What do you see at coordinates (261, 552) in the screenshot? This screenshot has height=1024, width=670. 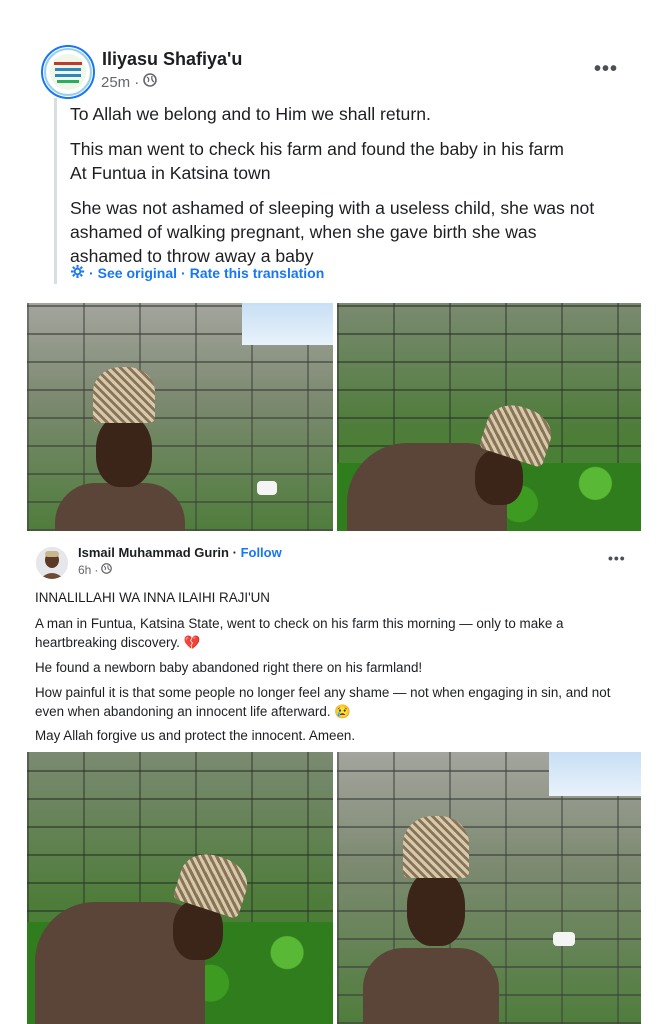 I see `follow-button: Follow` at bounding box center [261, 552].